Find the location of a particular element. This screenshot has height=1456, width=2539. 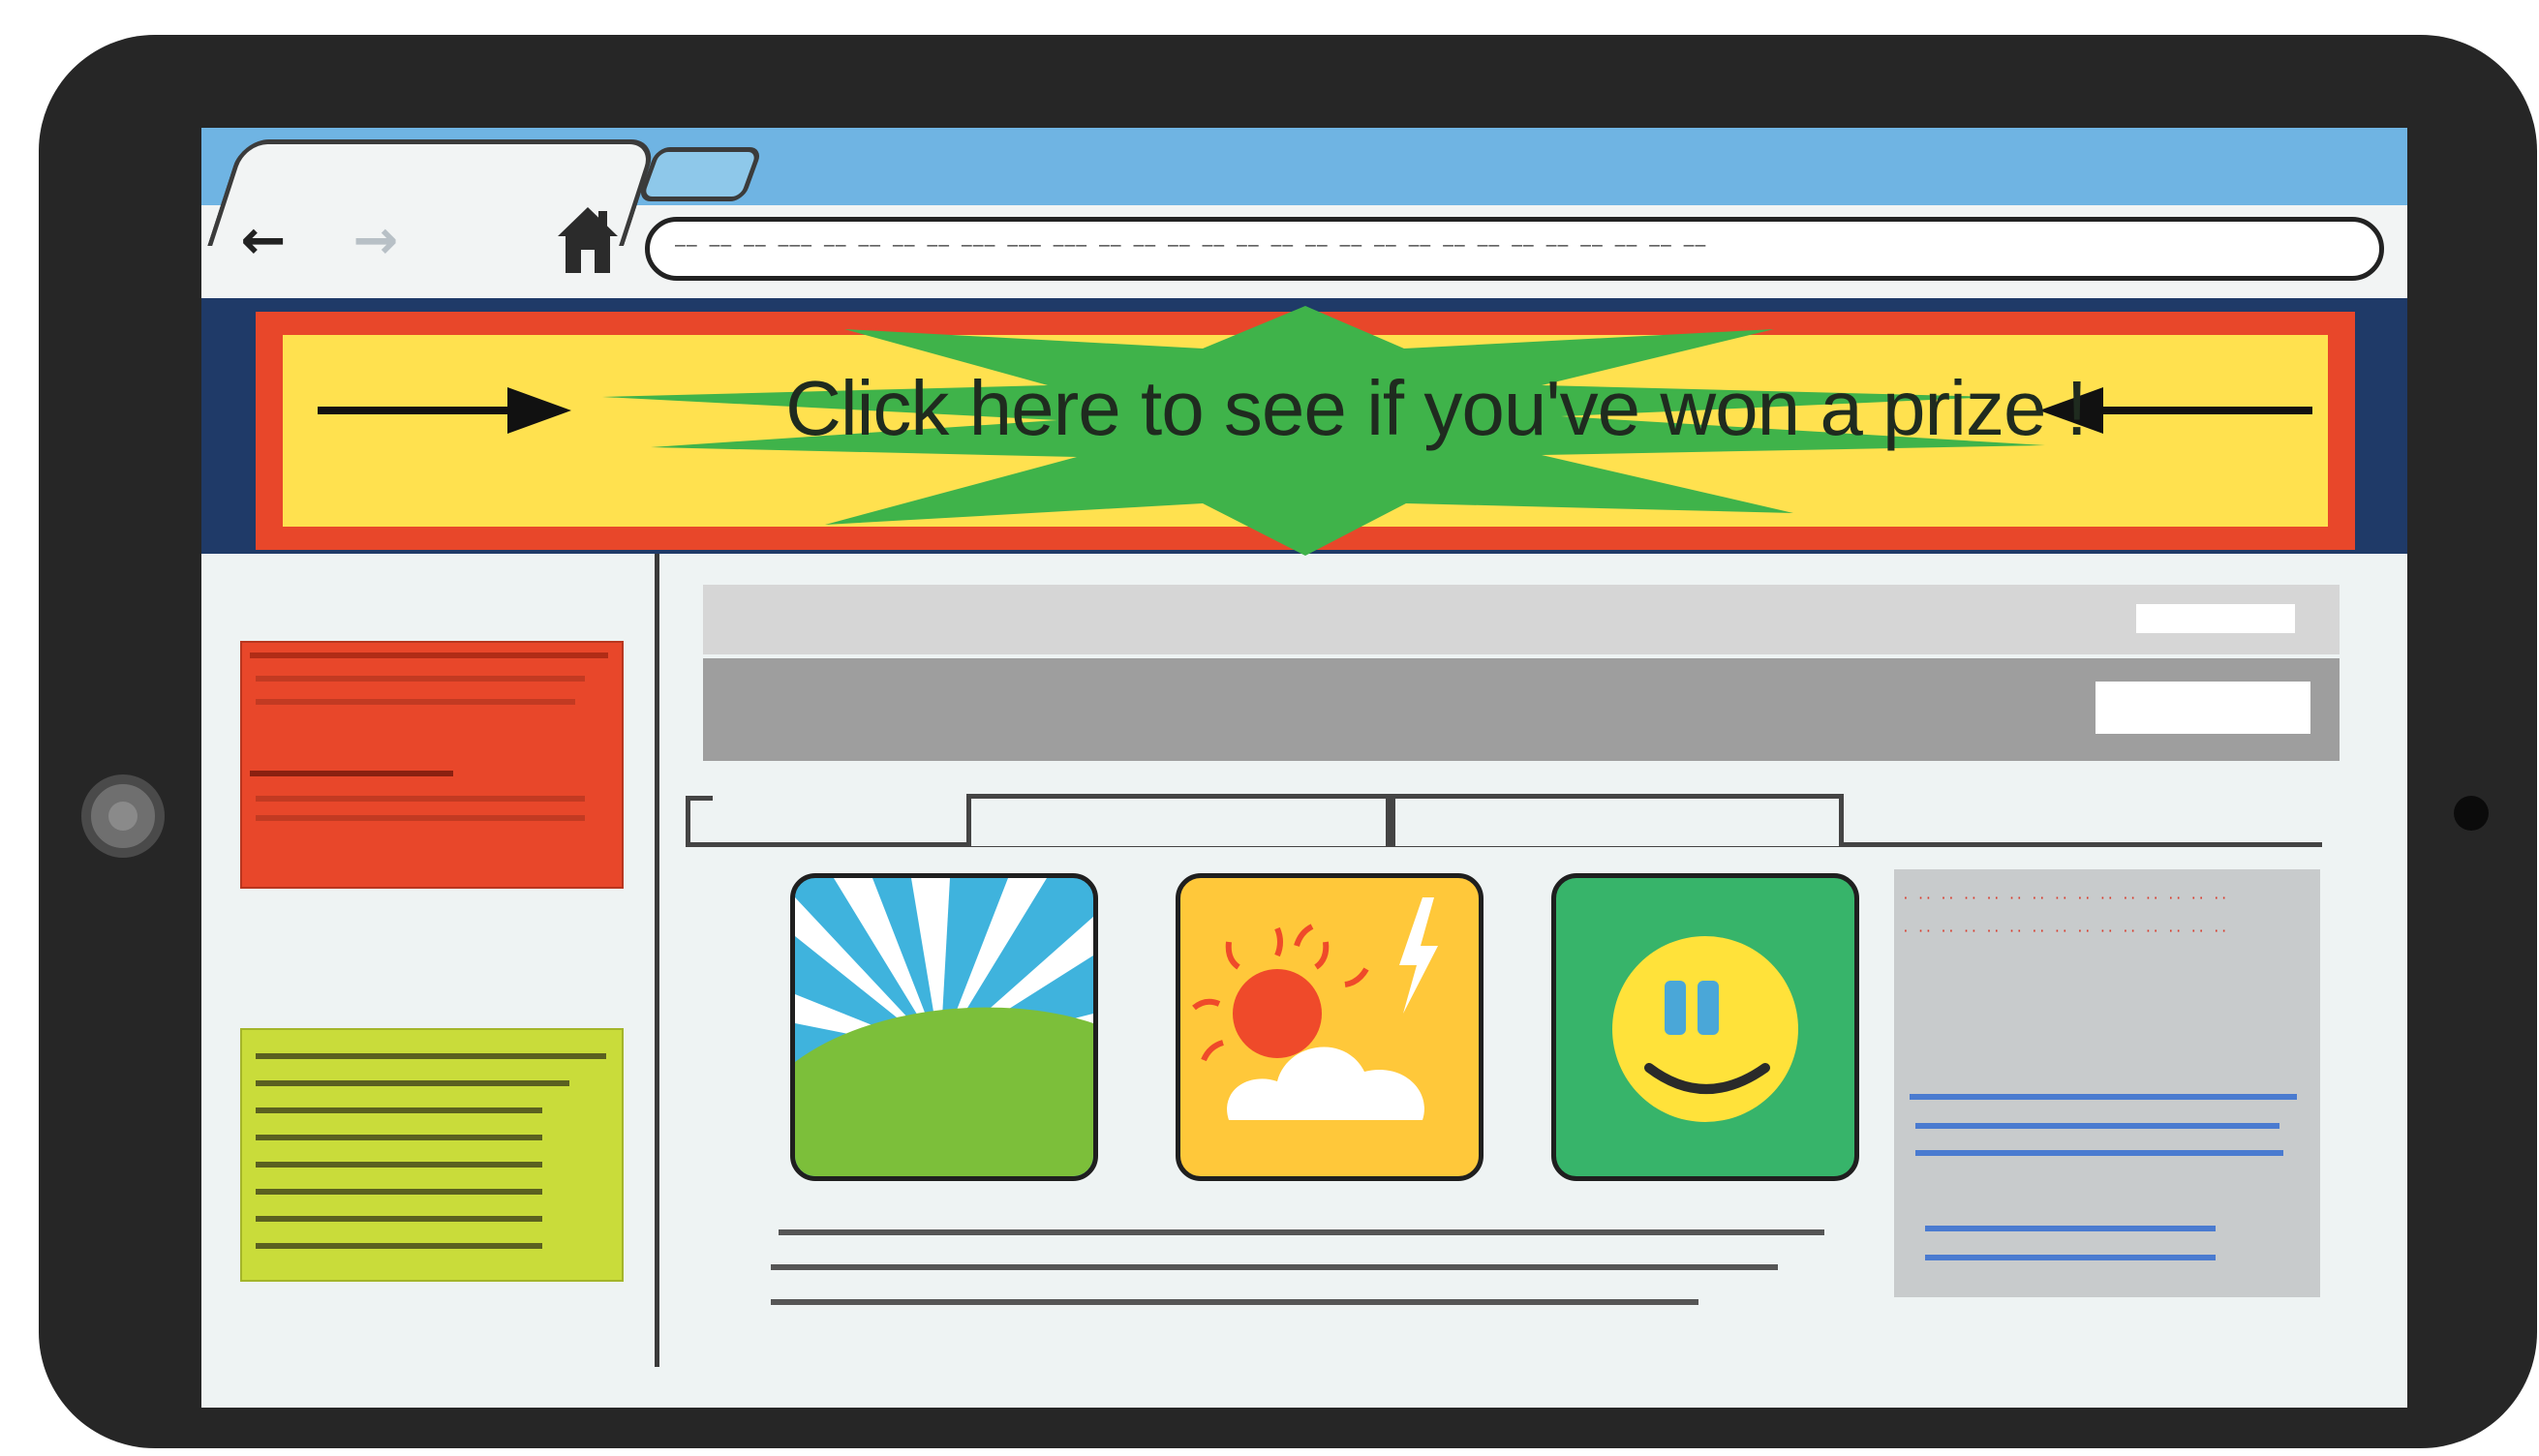

weather-icon is located at coordinates (1315, 1008).